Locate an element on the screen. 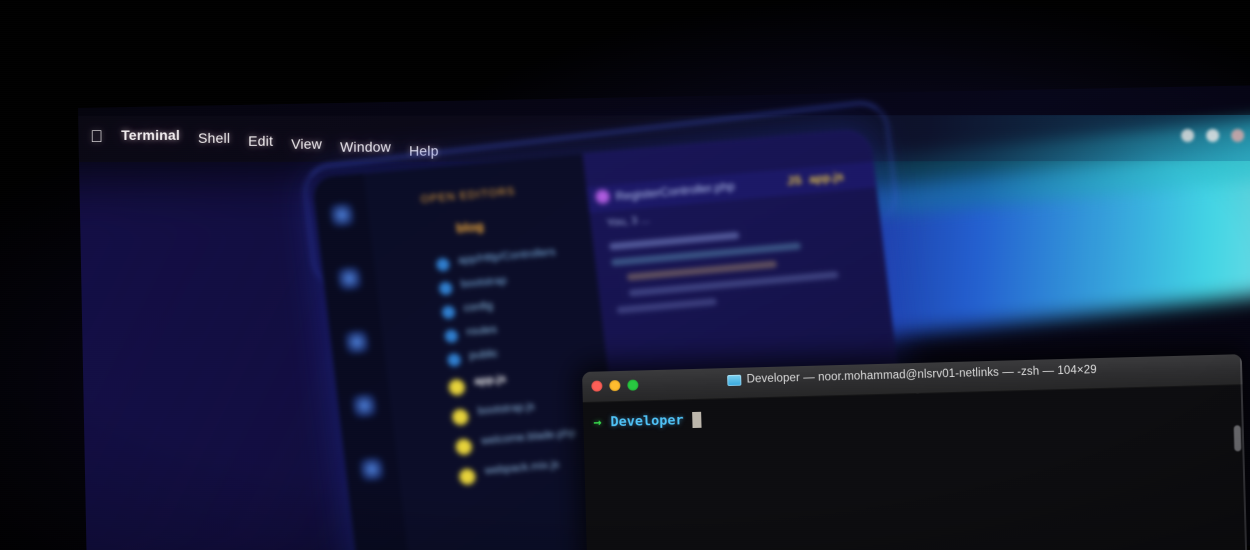 Image resolution: width=1250 pixels, height=550 pixels. menu-item-window: Window is located at coordinates (365, 147).